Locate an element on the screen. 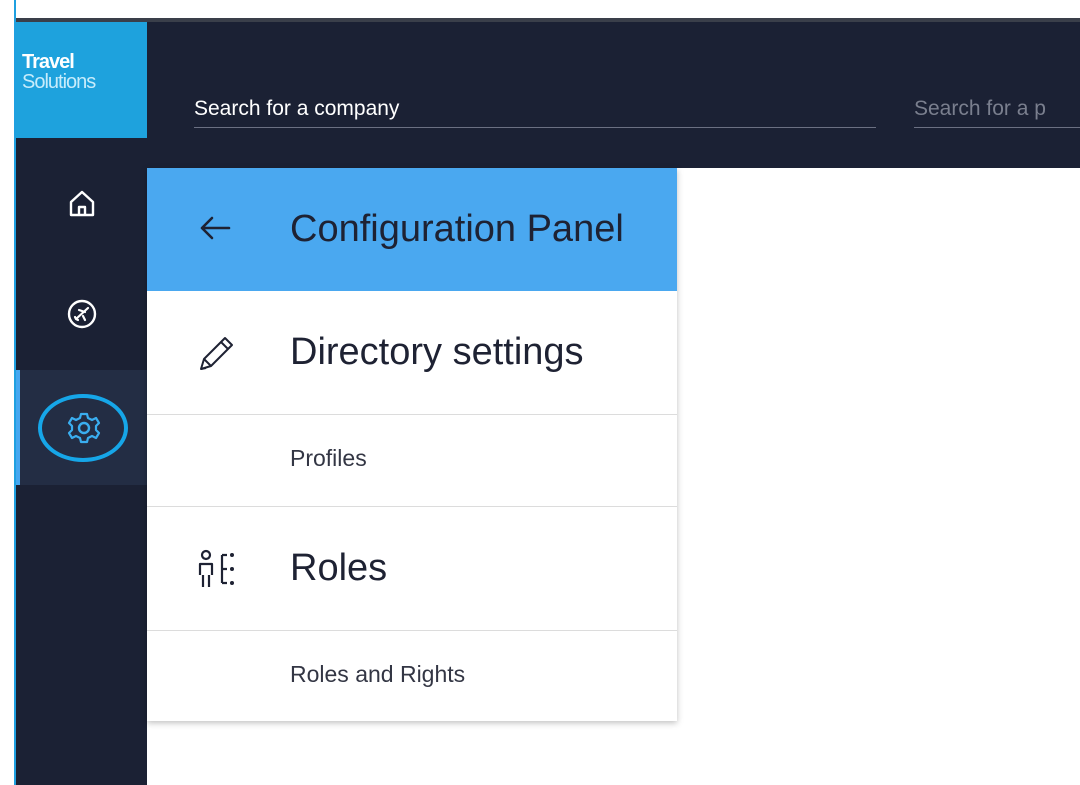 This screenshot has height=785, width=1080. roles-title: Roles is located at coordinates (339, 568).